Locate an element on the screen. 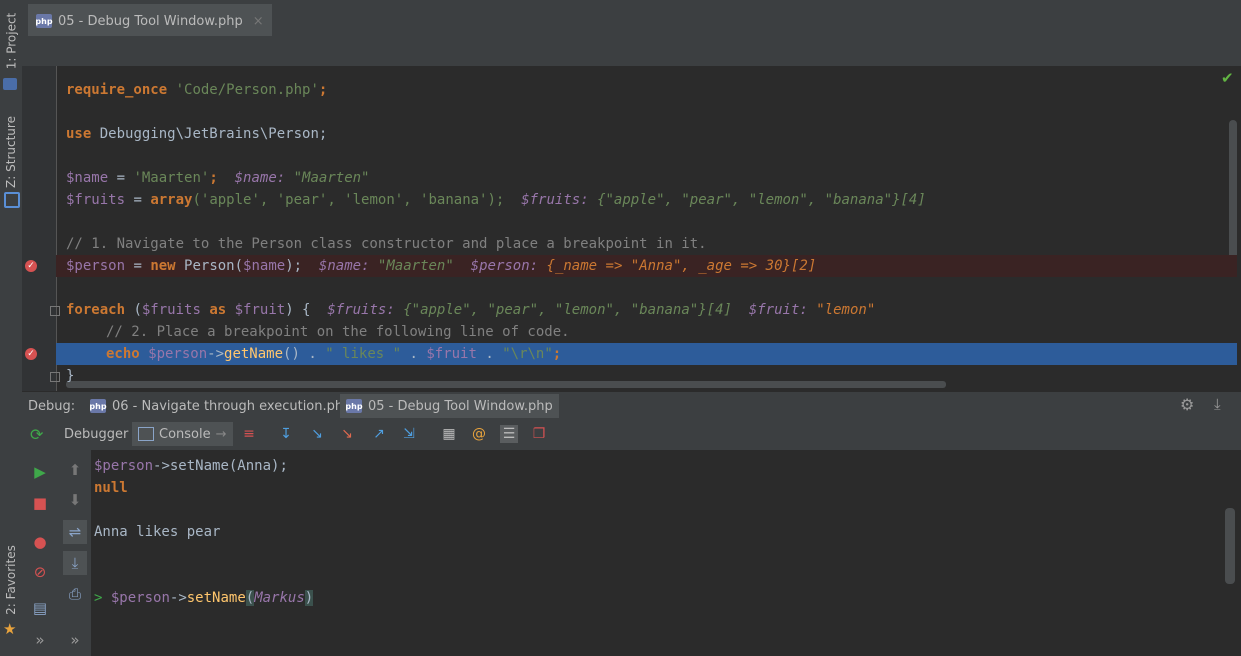  console-tab-label: Console is located at coordinates (185, 434).